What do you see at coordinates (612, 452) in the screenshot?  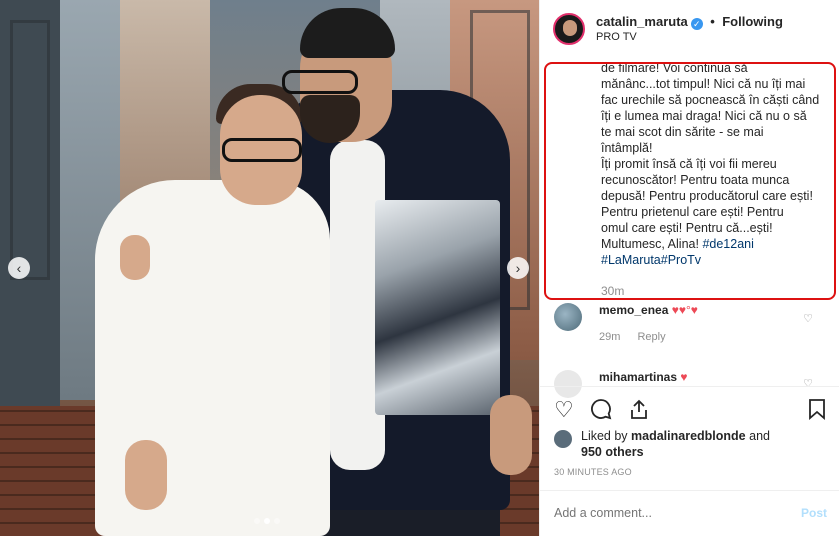 I see `likes-count: 950 others` at bounding box center [612, 452].